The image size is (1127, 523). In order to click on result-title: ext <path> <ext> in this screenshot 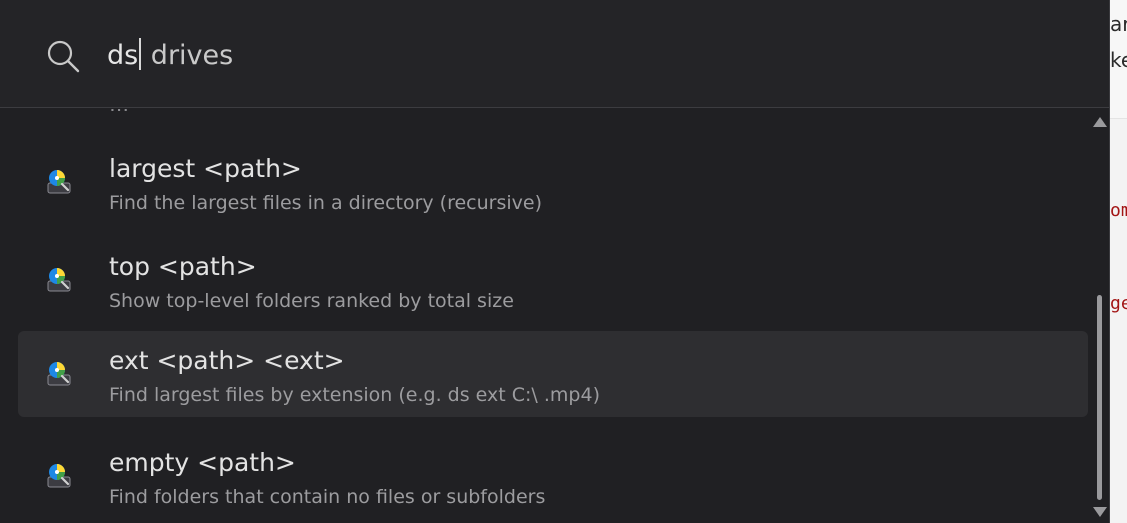, I will do `click(227, 360)`.